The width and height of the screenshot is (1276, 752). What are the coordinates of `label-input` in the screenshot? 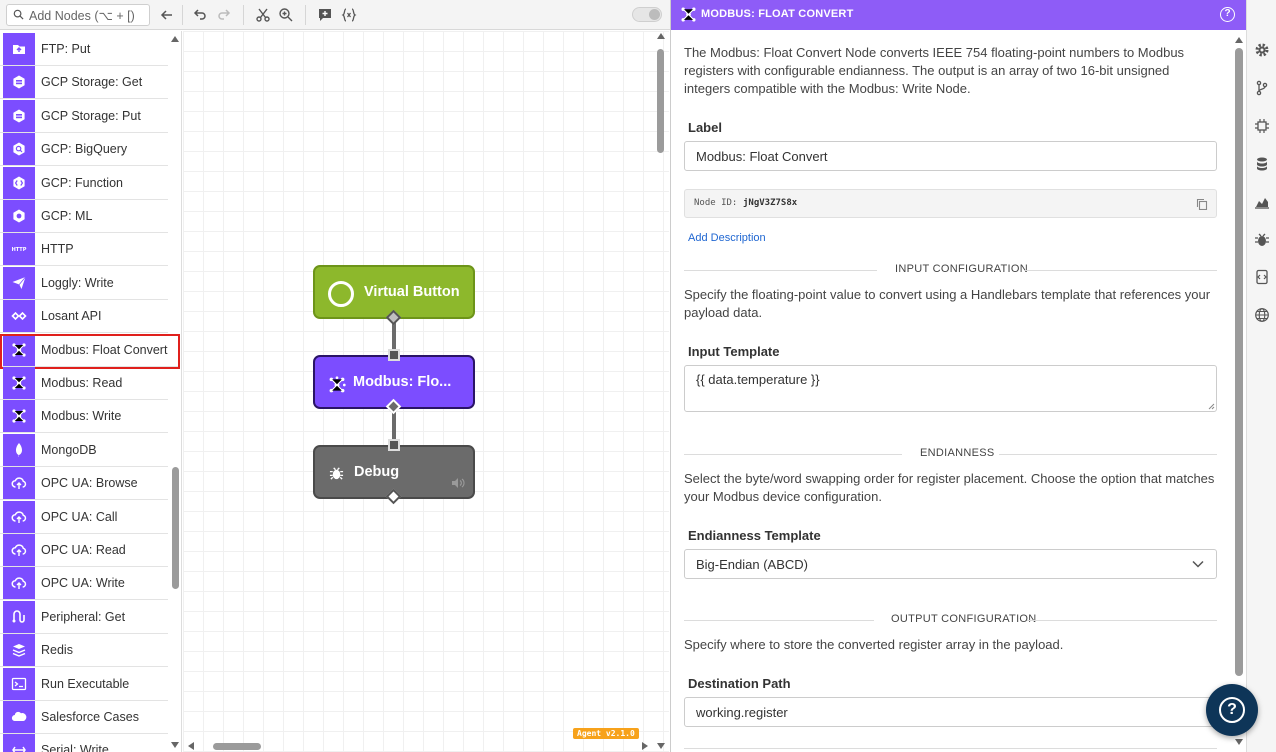 It's located at (950, 156).